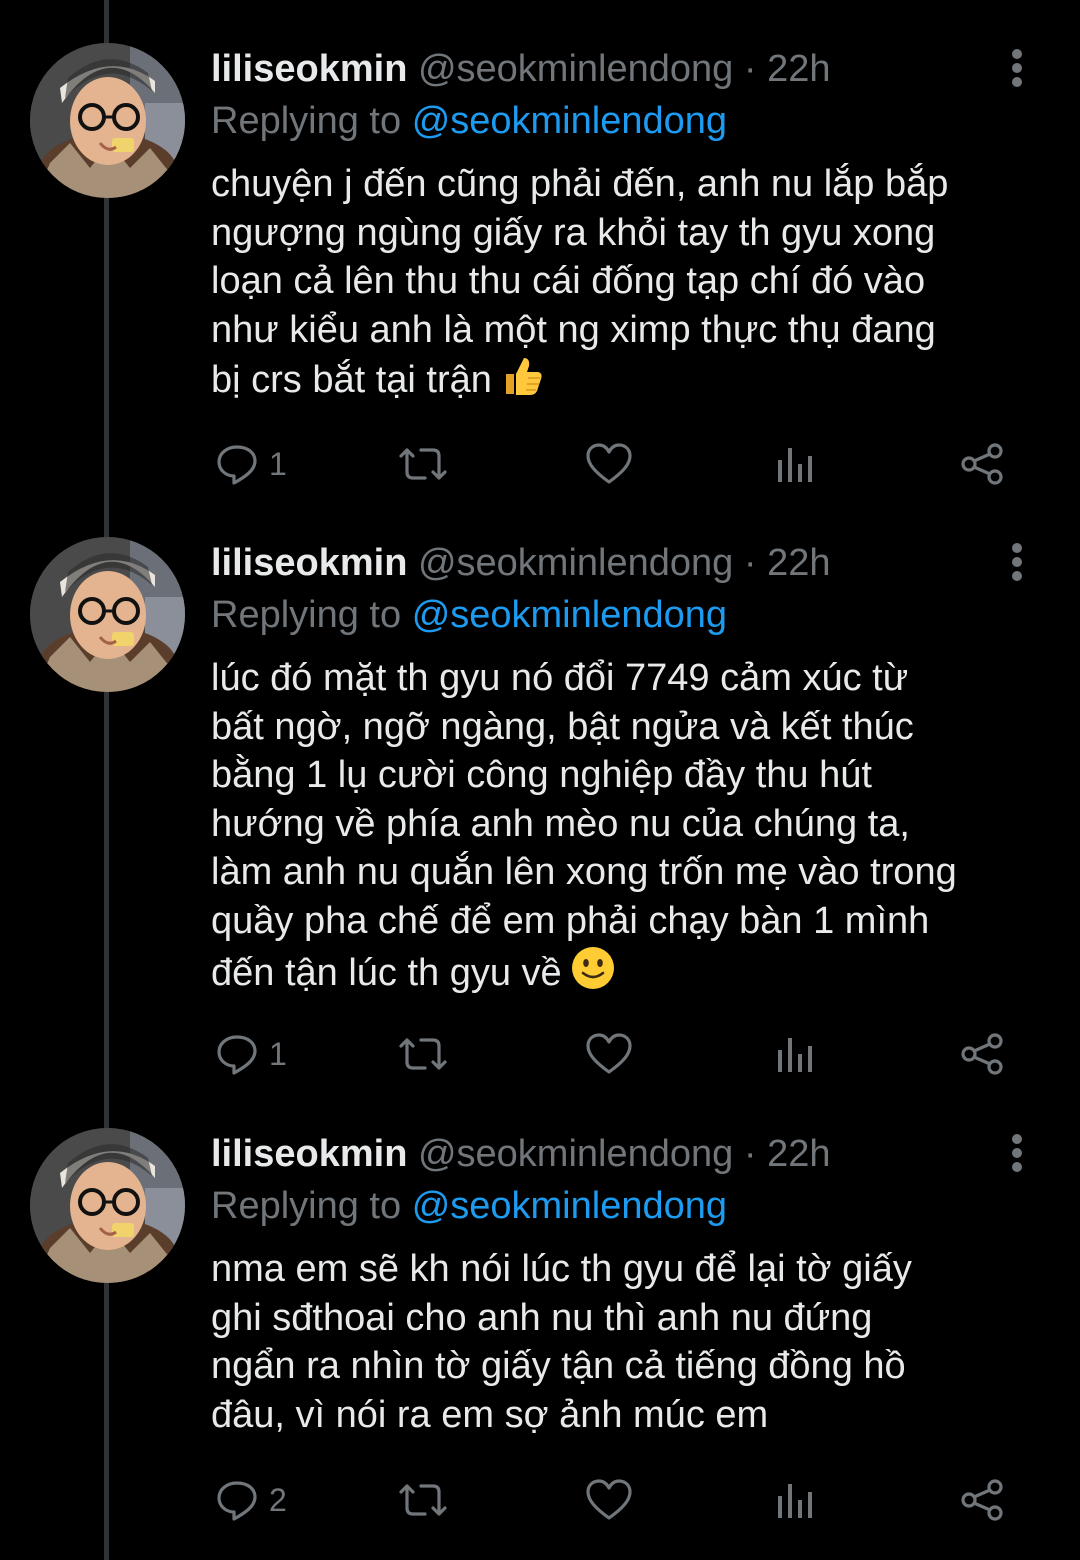  Describe the element at coordinates (570, 920) in the screenshot. I see `tweet-text-line: quầy pha chế để em phải chạy bàn 1 mình` at that location.